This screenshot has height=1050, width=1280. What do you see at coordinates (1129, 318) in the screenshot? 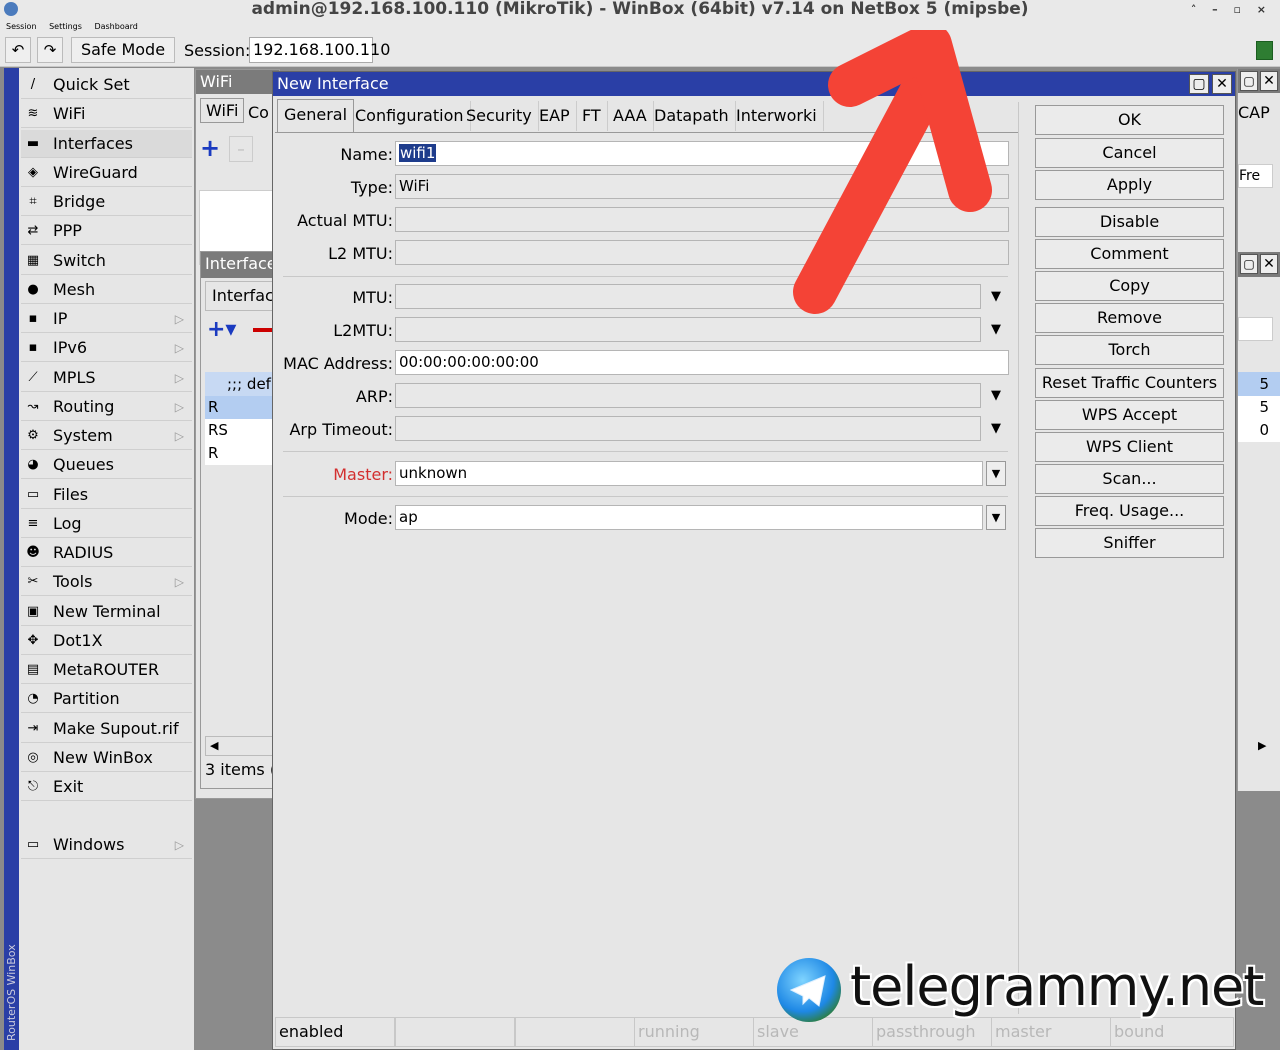
I see `remove-button: Remove` at bounding box center [1129, 318].